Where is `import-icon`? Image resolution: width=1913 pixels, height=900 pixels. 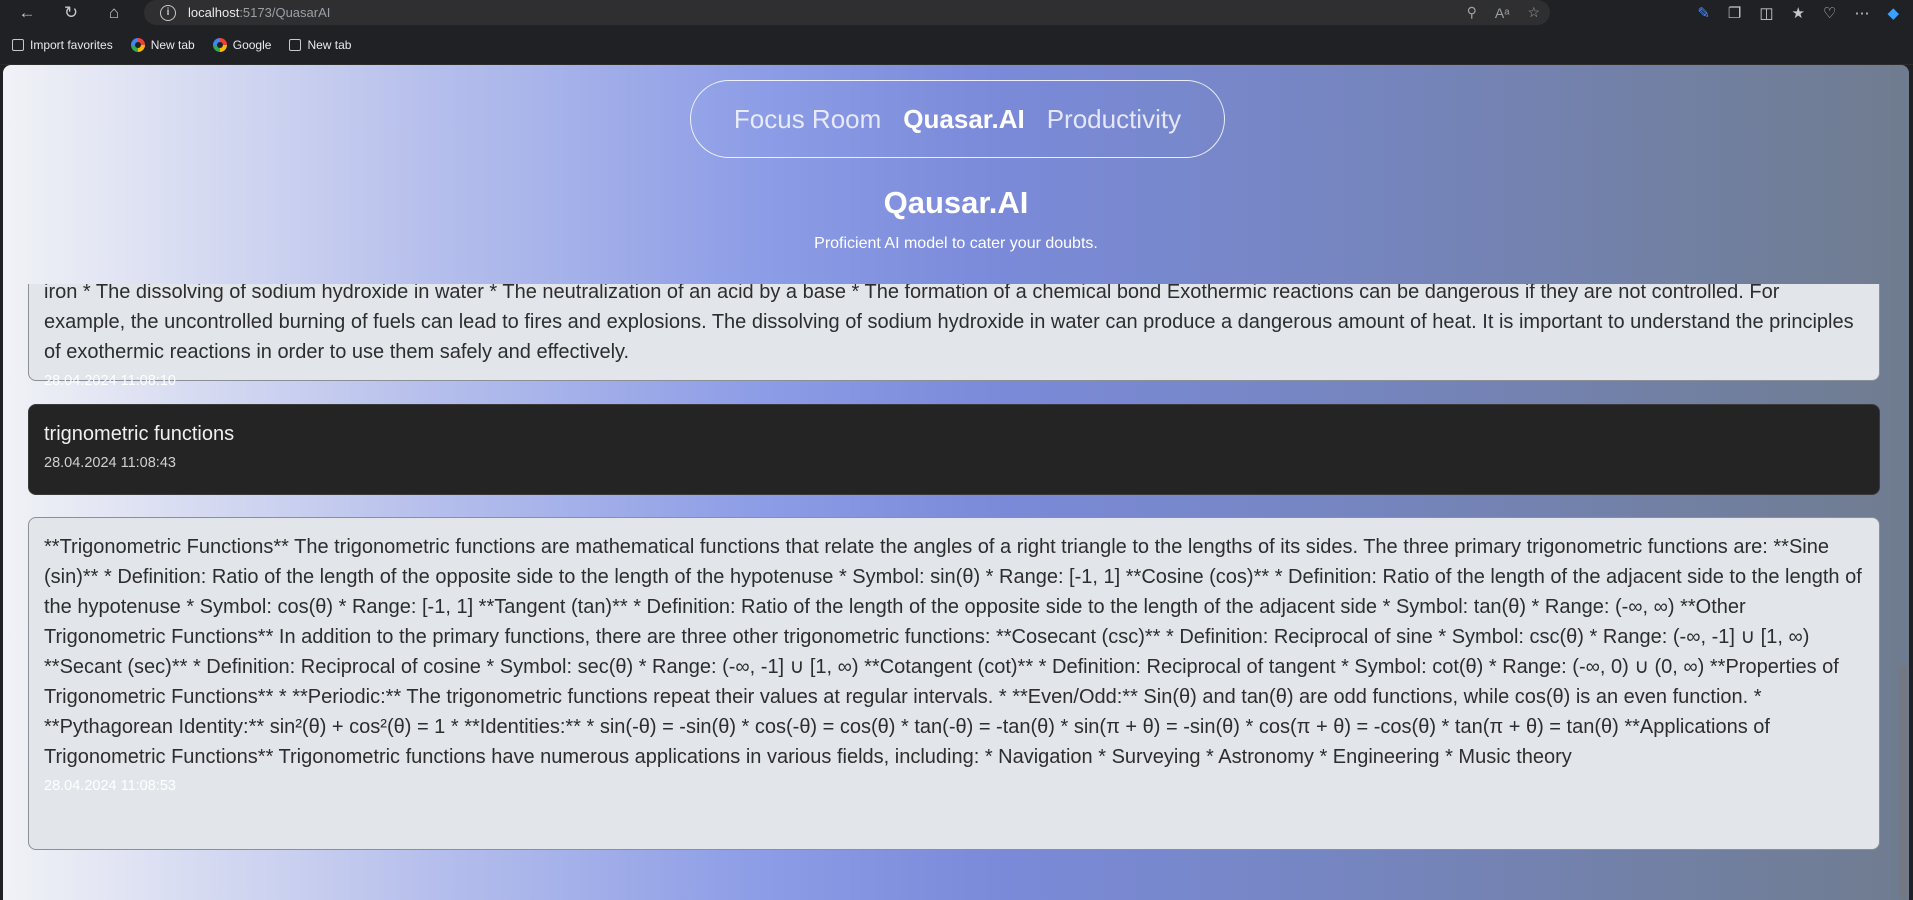
import-icon is located at coordinates (18, 44).